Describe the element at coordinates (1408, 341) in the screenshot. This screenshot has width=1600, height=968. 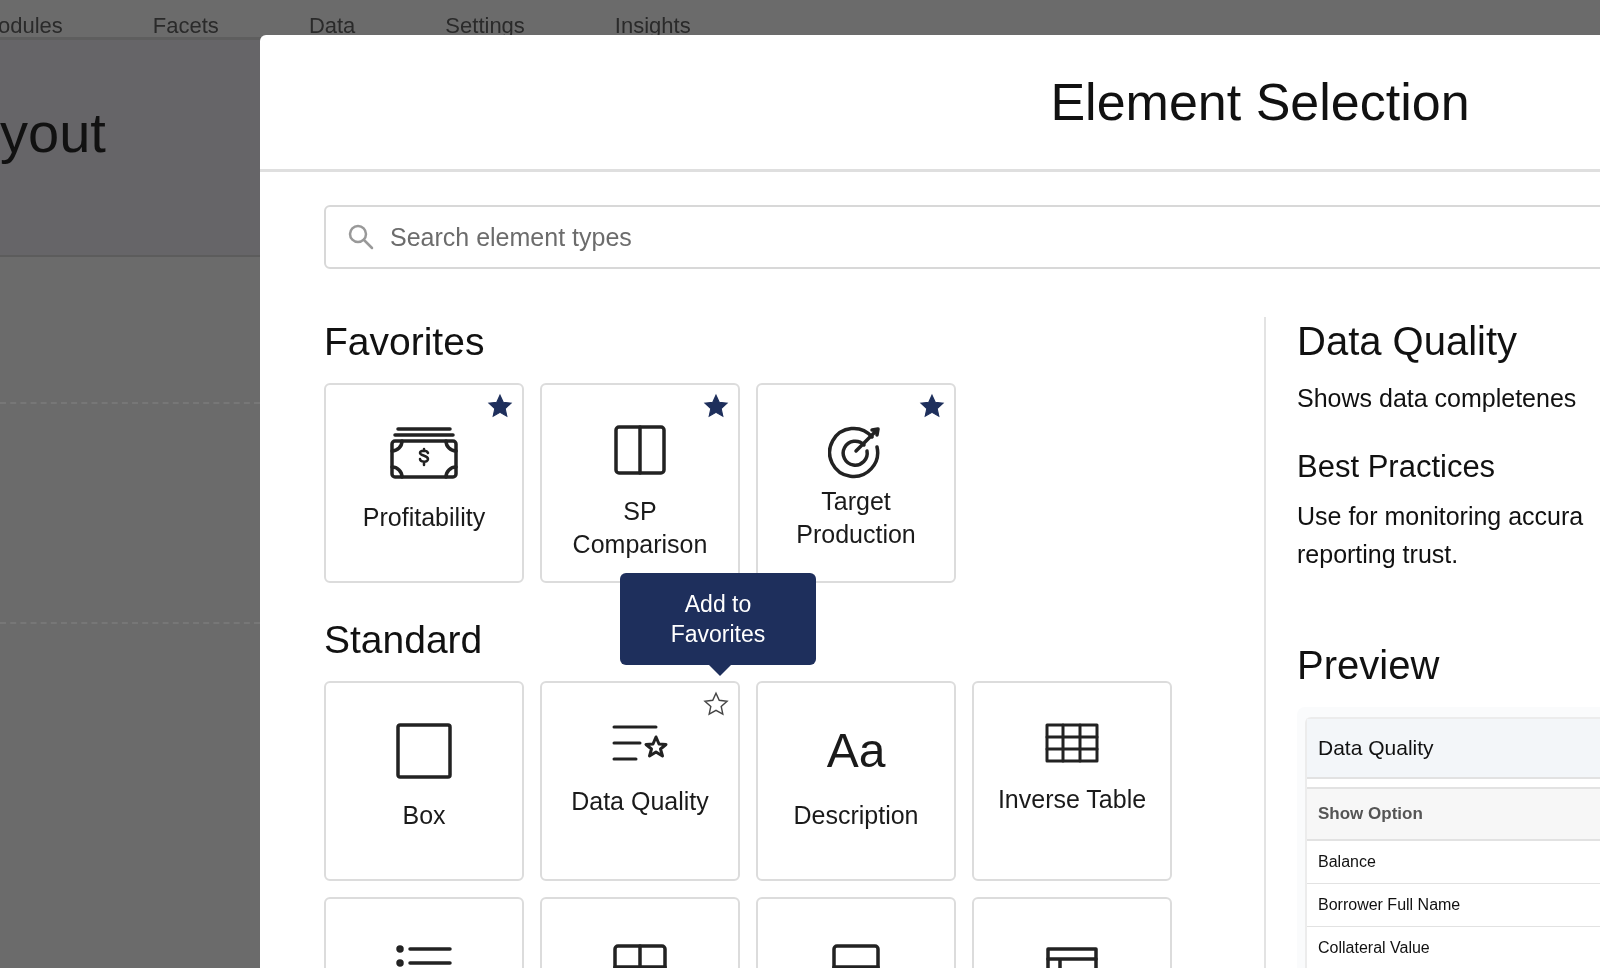
I see `details-title: Data Quality` at that location.